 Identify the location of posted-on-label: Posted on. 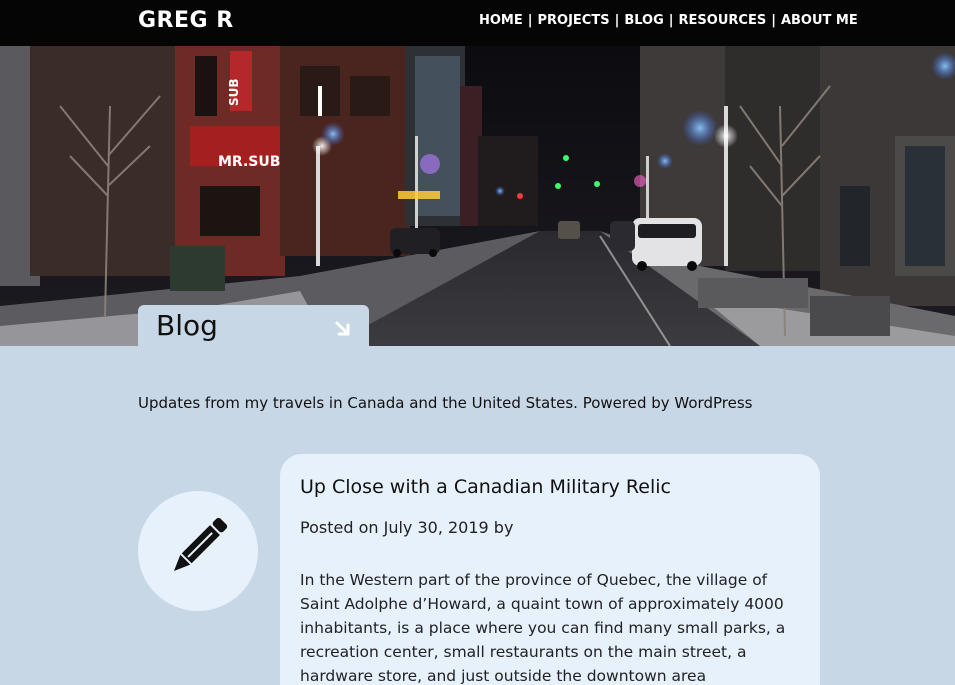
(339, 527).